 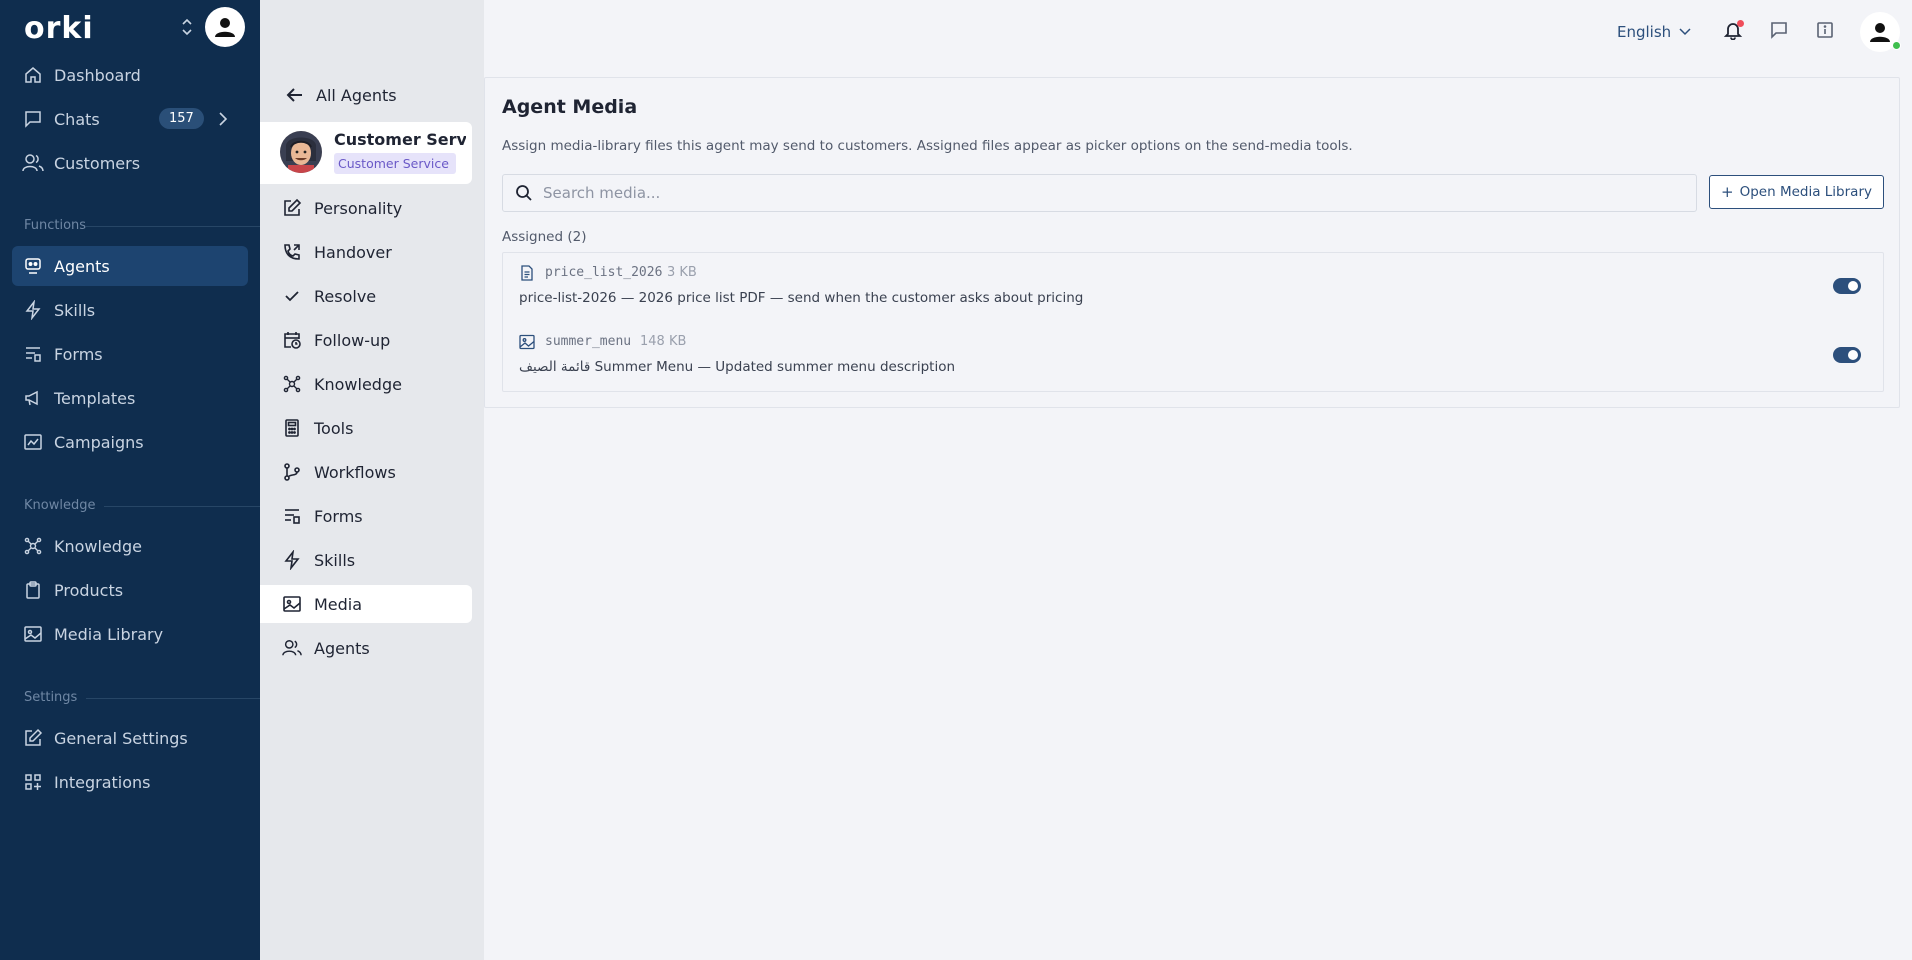 I want to click on language-select: English, so click(x=1654, y=32).